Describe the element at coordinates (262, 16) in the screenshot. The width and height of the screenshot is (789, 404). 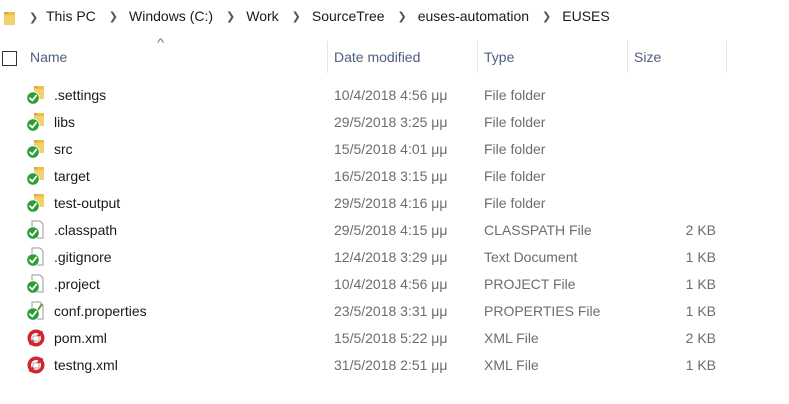
I see `breadcrumb-item: Work` at that location.